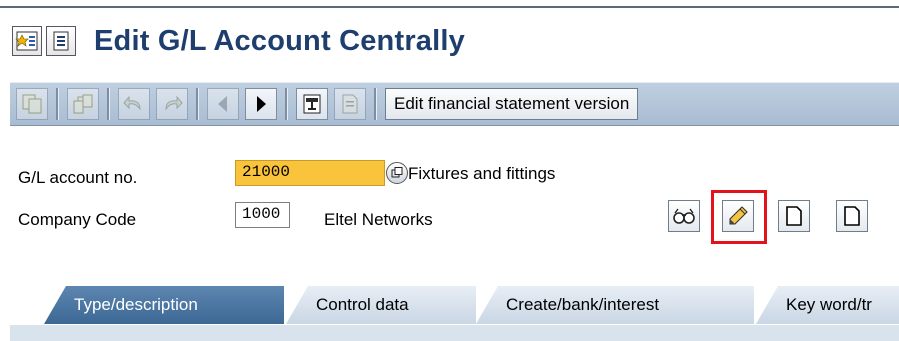 The height and width of the screenshot is (341, 899). I want to click on gl-account-row: G/L account no., so click(77, 178).